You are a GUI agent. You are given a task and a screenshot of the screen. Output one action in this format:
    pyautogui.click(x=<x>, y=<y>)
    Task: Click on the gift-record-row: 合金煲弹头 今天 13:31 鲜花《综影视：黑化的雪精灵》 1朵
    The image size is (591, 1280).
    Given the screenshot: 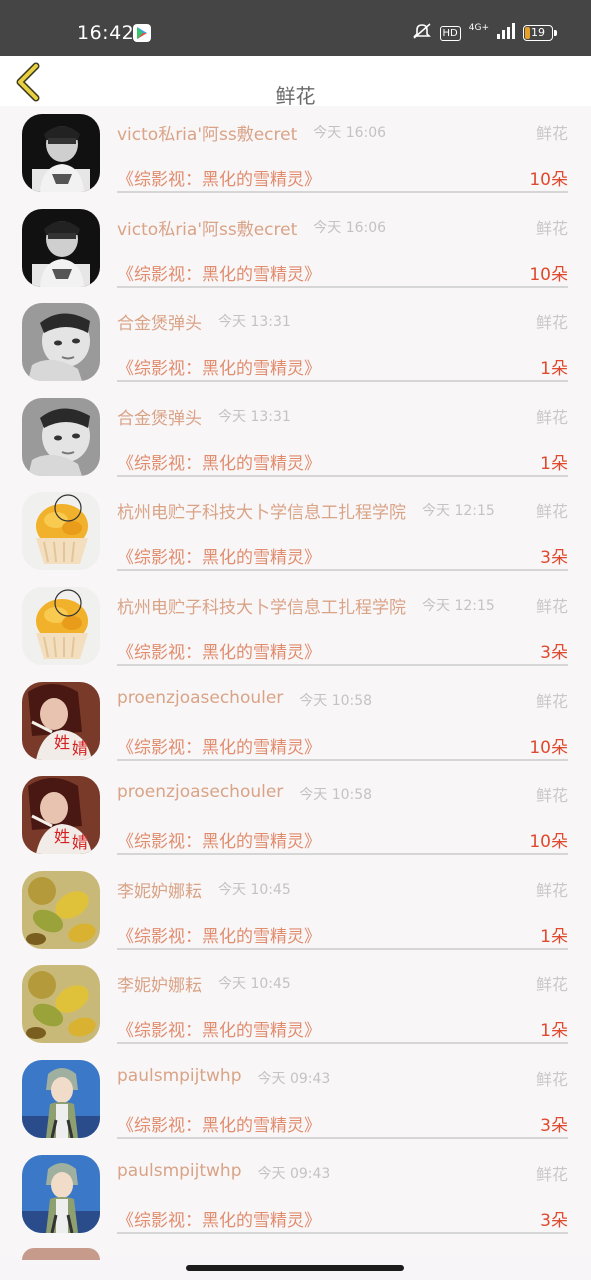 What is the action you would take?
    pyautogui.click(x=295, y=437)
    